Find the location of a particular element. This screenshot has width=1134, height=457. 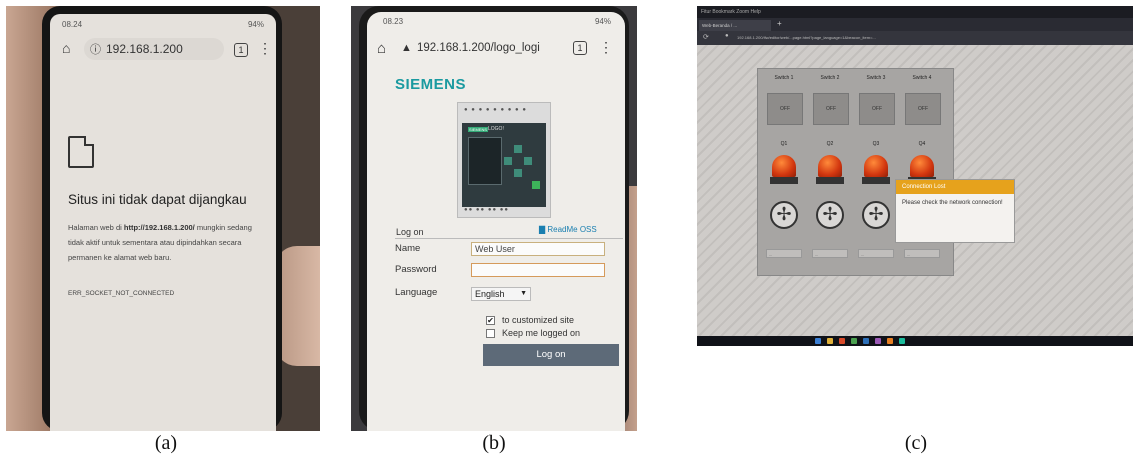

plc-brand: SIEMENS is located at coordinates (478, 129).